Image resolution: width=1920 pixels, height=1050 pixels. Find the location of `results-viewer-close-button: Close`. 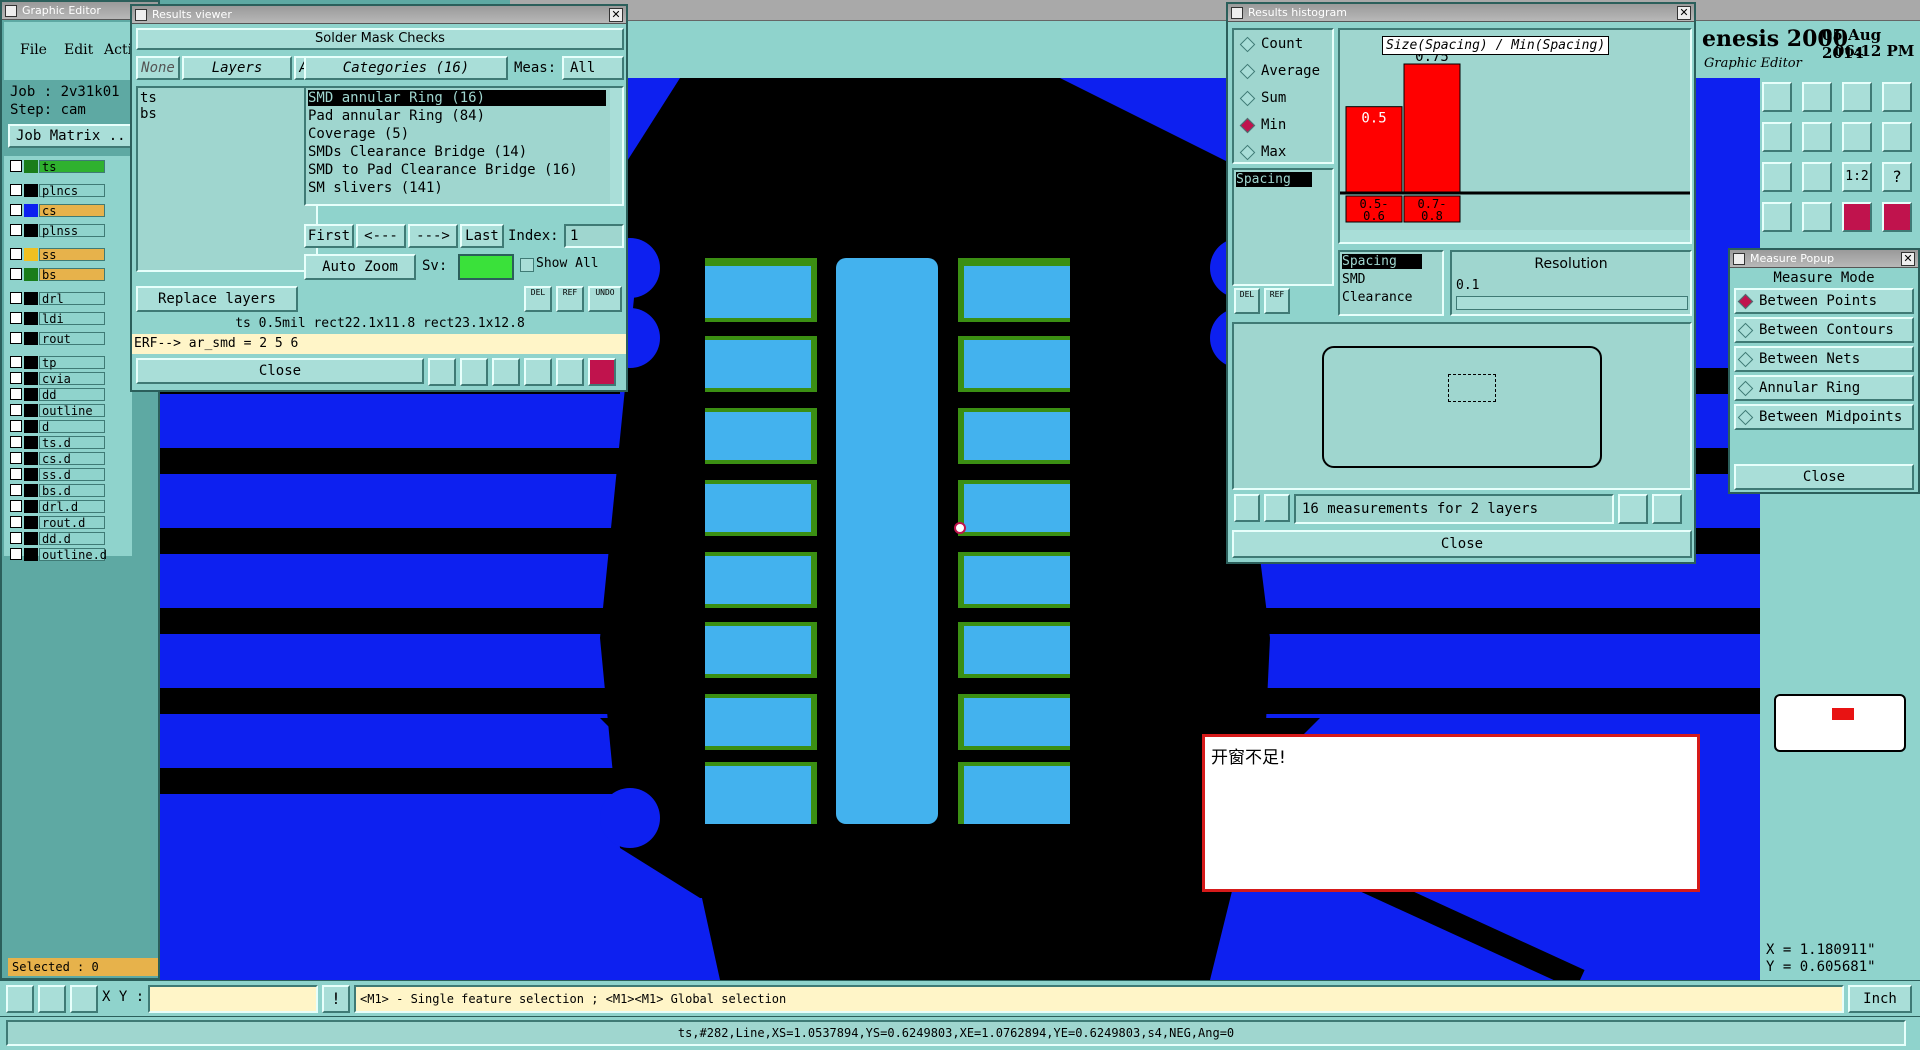

results-viewer-close-button: Close is located at coordinates (280, 371).